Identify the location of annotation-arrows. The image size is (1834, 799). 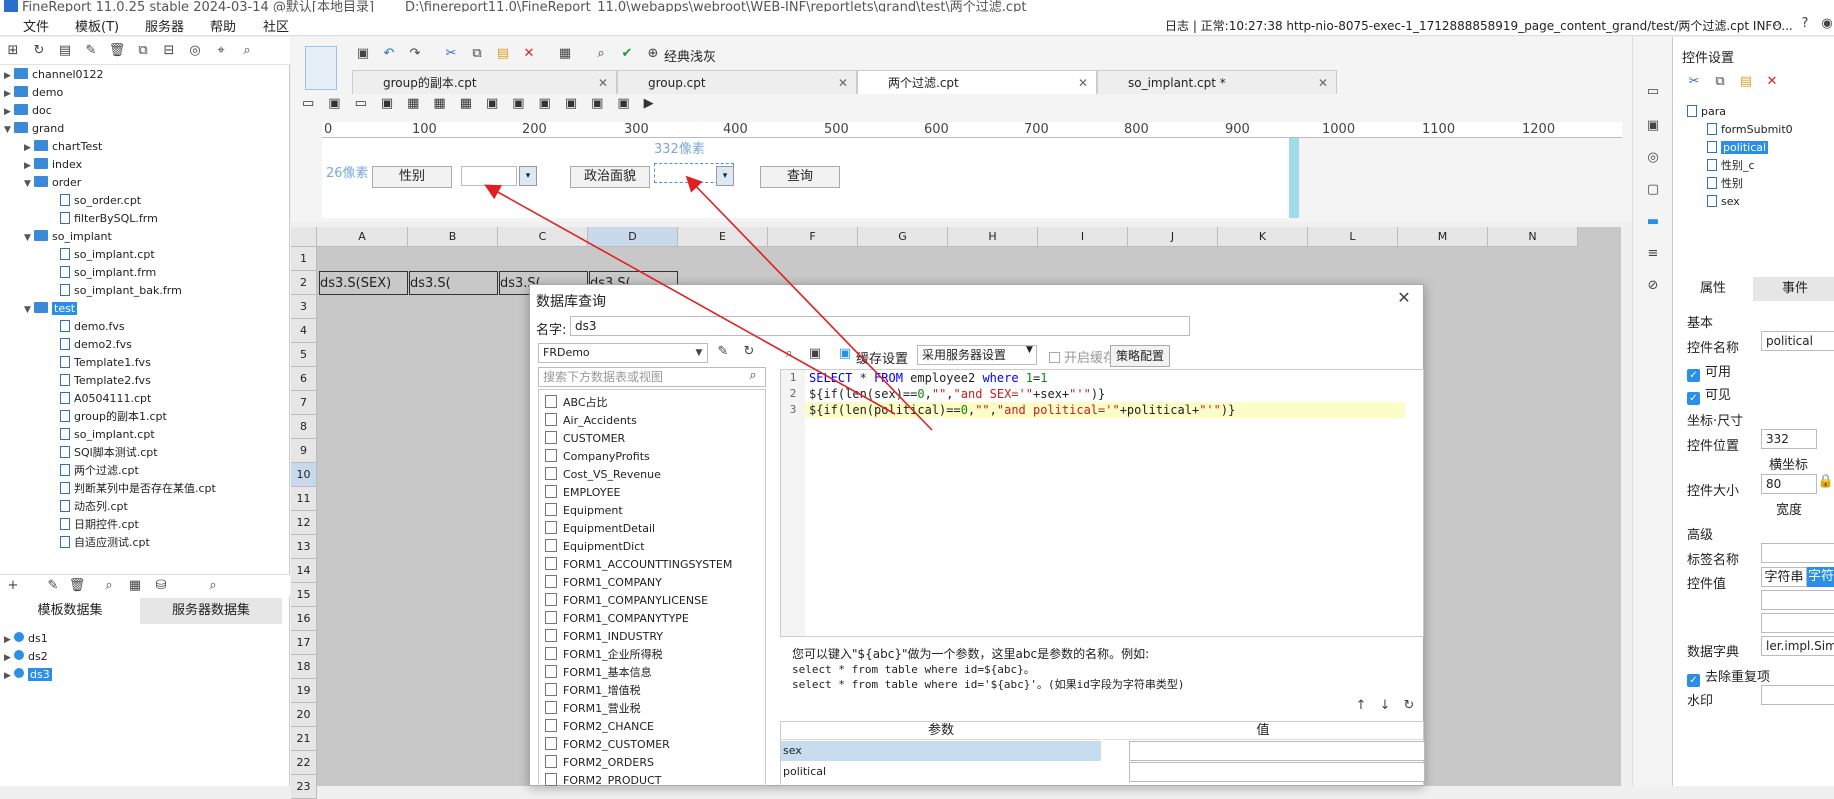
(708, 303).